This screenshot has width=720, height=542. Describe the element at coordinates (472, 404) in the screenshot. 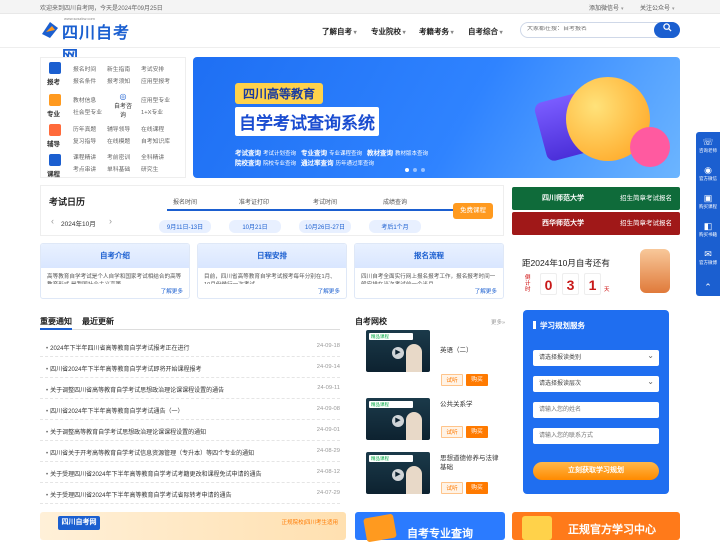

I see `course-name: 公共关系学` at that location.